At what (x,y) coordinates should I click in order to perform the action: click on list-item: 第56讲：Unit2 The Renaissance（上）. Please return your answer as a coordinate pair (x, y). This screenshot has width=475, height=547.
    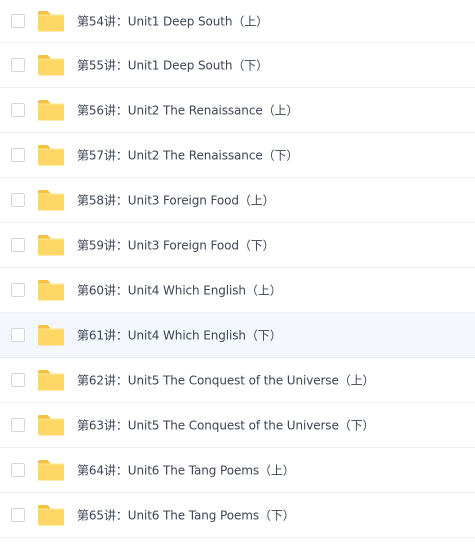
    Looking at the image, I should click on (237, 110).